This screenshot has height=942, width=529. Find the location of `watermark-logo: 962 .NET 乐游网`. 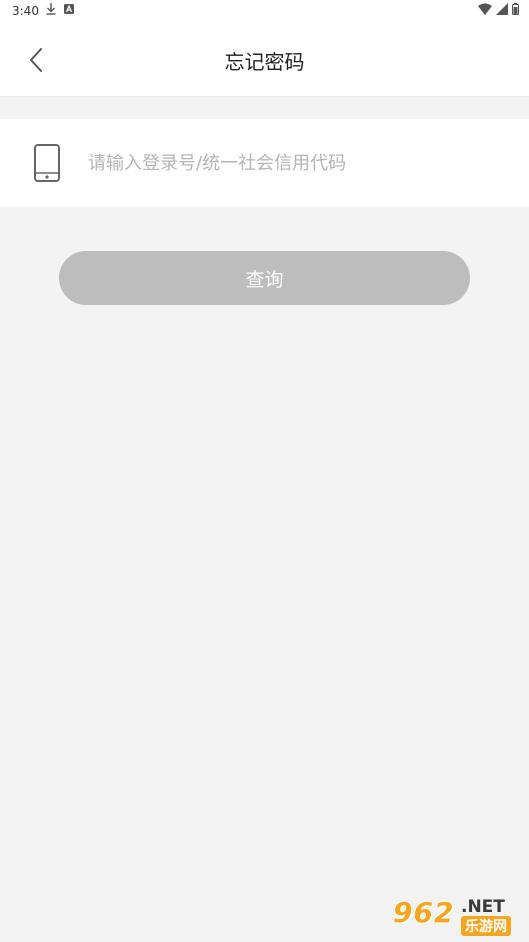

watermark-logo: 962 .NET 乐游网 is located at coordinates (456, 915).